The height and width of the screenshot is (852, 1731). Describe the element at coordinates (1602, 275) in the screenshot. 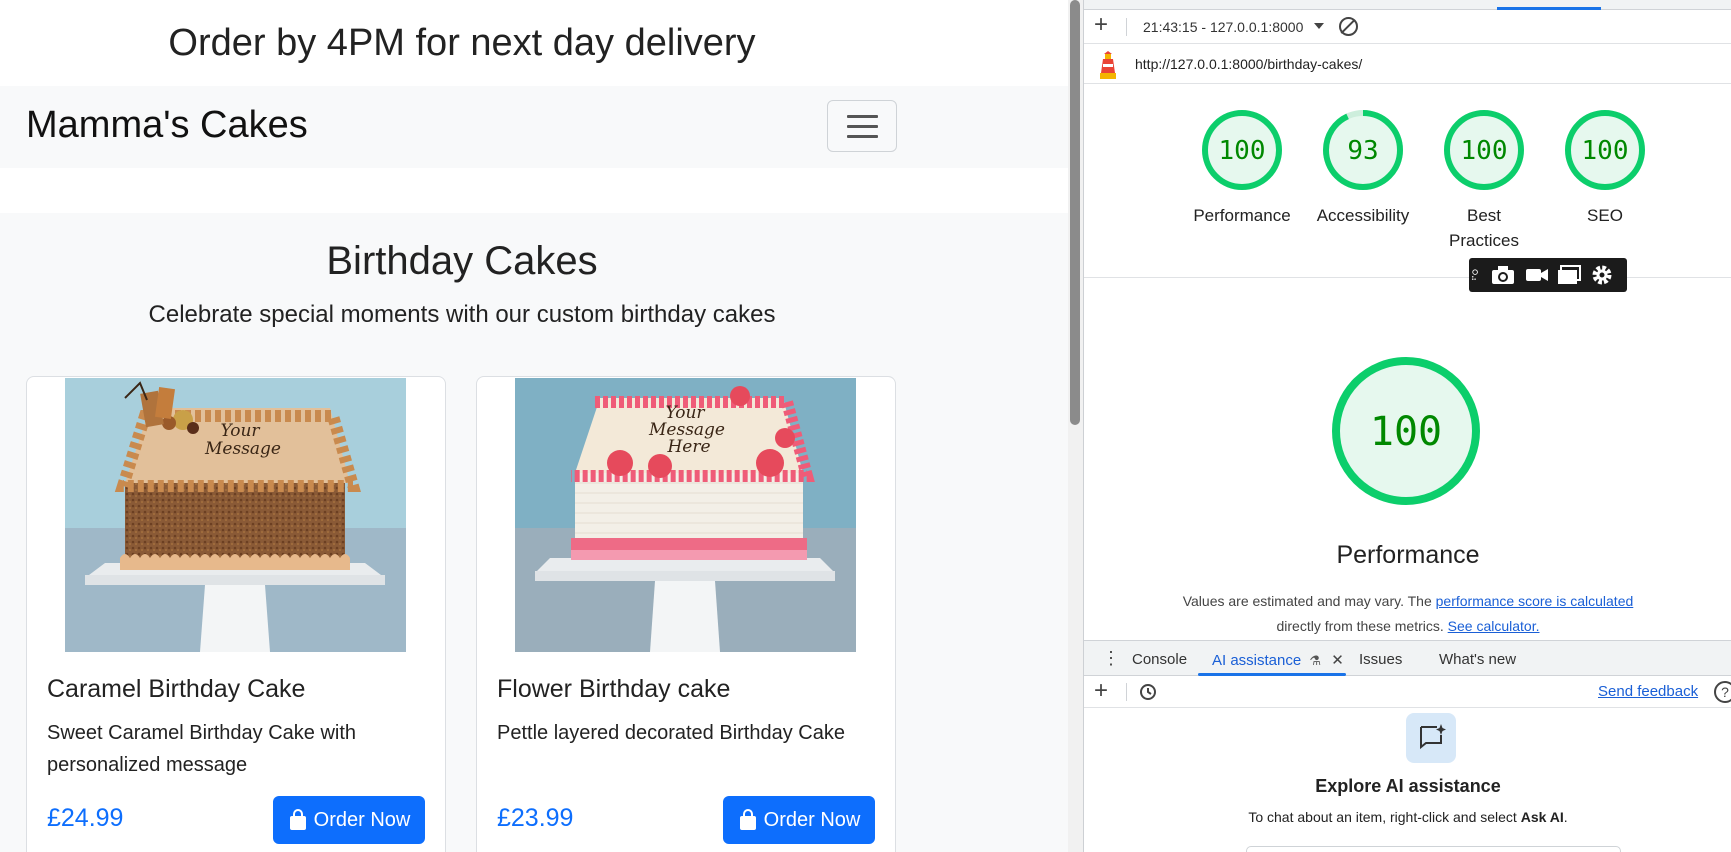

I see `settings-gear-icon` at that location.